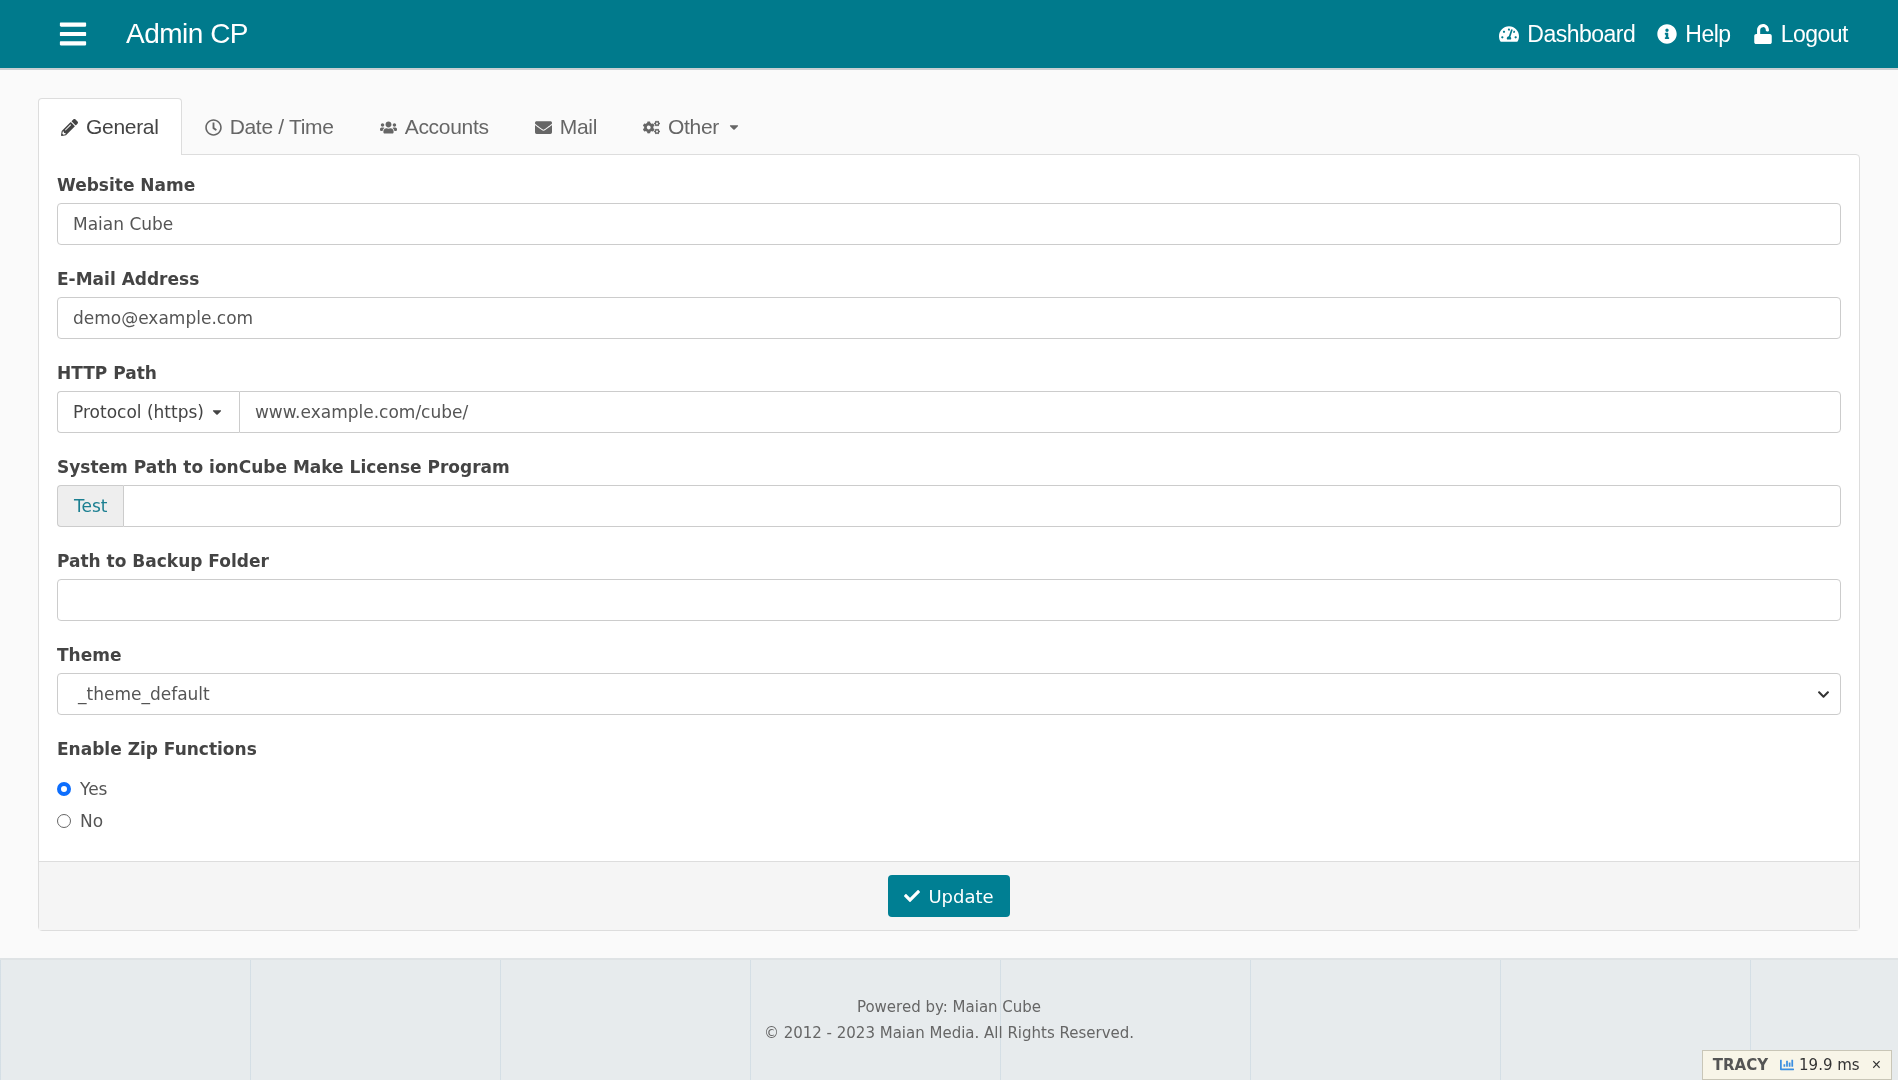 The image size is (1898, 1080). What do you see at coordinates (1509, 34) in the screenshot?
I see `dashboard-icon` at bounding box center [1509, 34].